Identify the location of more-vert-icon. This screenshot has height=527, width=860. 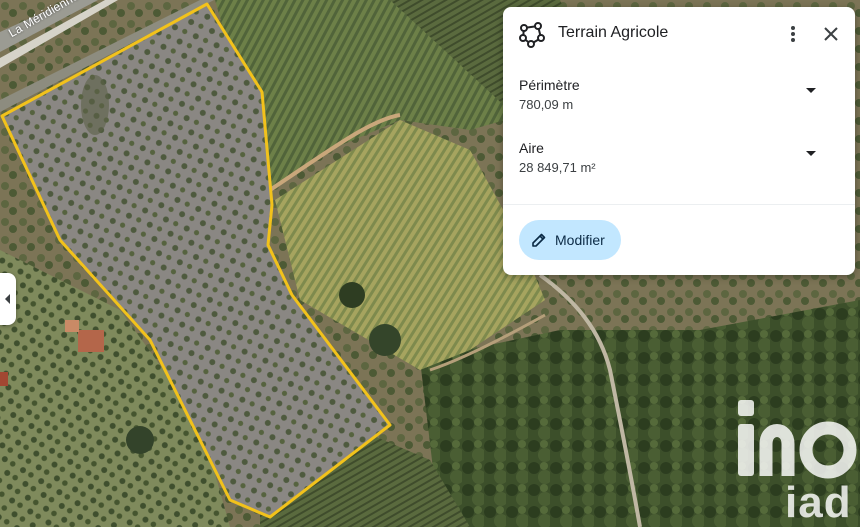
(793, 34).